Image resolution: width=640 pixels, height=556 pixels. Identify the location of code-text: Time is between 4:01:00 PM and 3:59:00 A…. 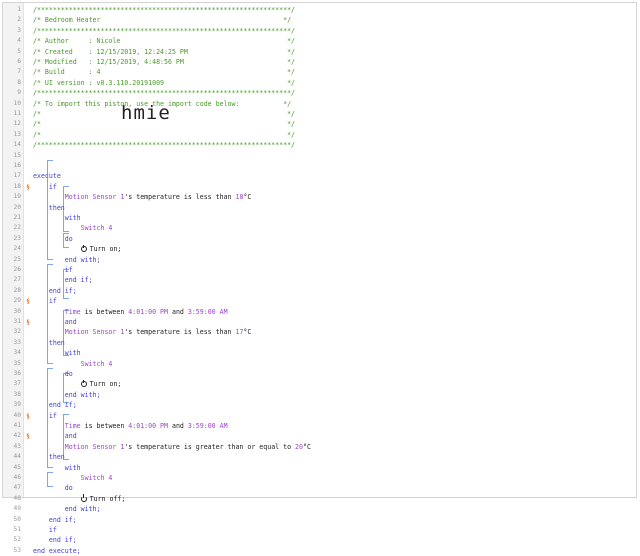
(130, 426).